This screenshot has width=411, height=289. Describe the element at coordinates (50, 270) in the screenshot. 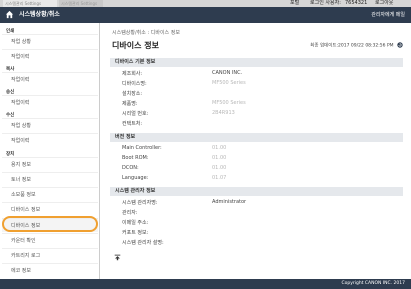

I see `sidebar-item-eco-info: 에코 정보` at that location.